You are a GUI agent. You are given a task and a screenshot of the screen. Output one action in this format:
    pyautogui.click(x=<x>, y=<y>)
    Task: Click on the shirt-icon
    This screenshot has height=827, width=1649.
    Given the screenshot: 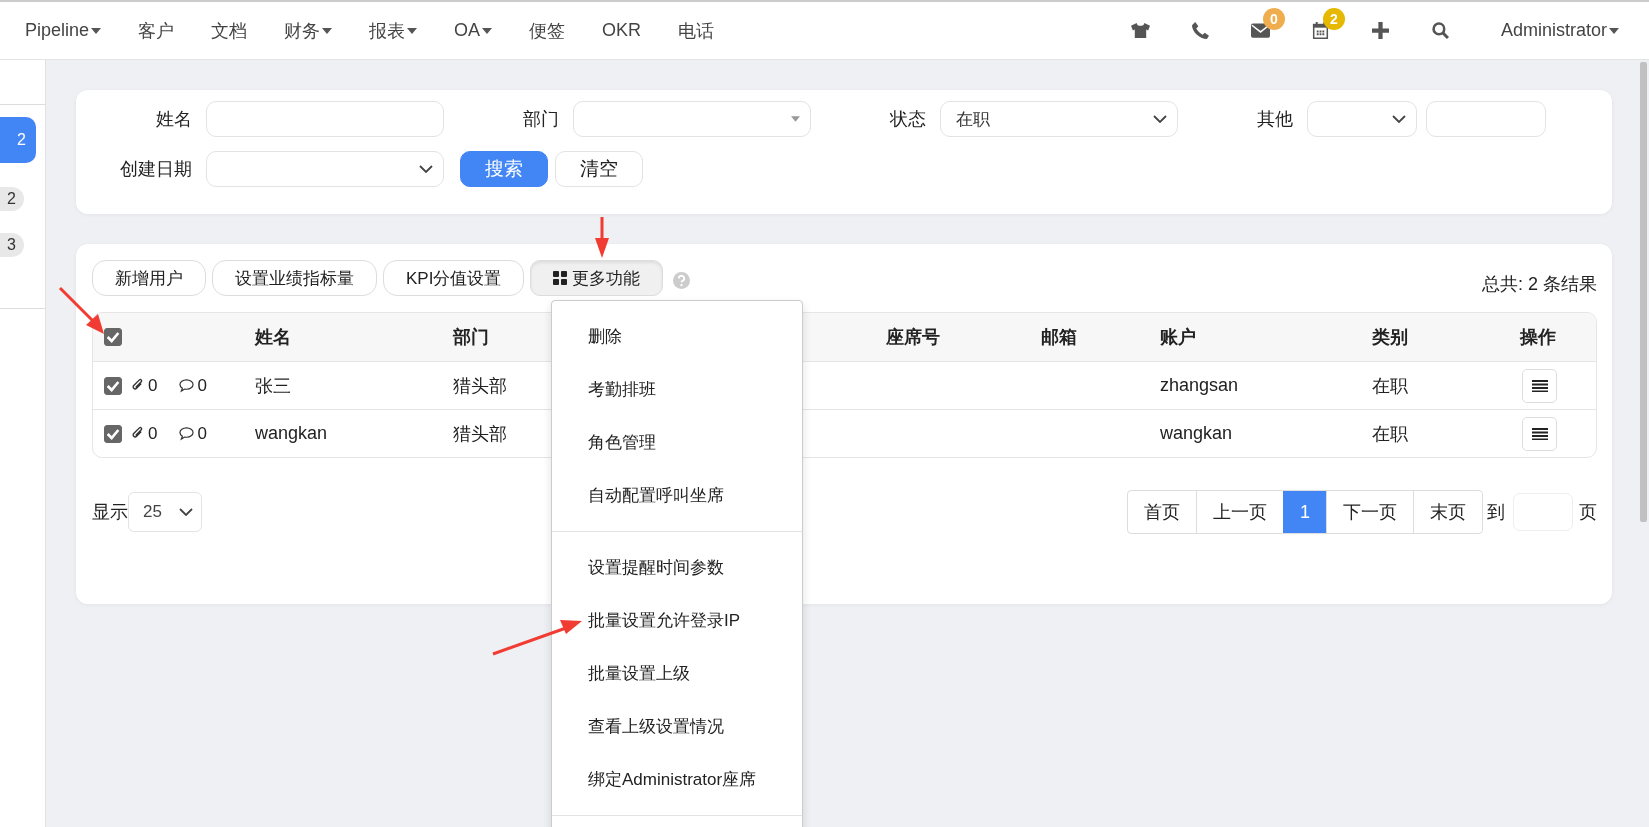 What is the action you would take?
    pyautogui.click(x=1141, y=30)
    